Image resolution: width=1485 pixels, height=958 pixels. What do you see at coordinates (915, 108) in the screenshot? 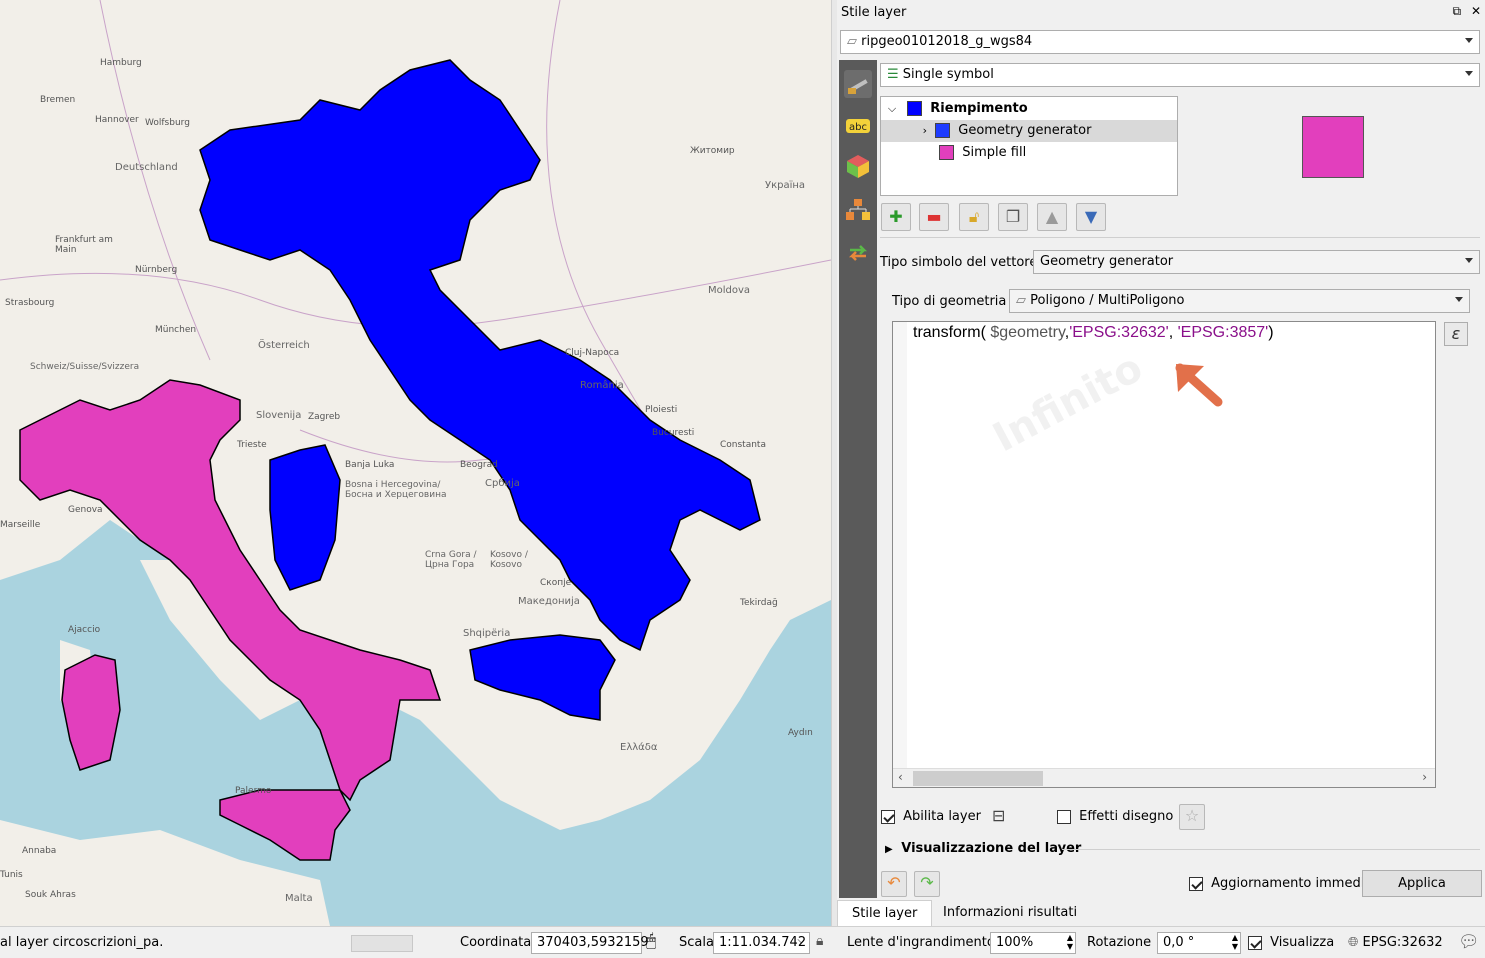
I see `fill-swatch` at bounding box center [915, 108].